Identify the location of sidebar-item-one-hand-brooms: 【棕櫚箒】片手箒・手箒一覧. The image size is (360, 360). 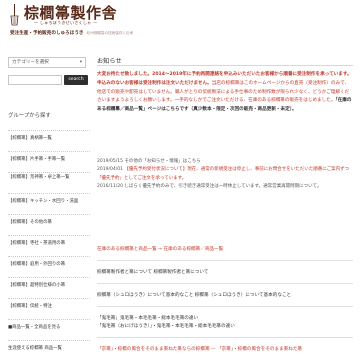
(49, 161).